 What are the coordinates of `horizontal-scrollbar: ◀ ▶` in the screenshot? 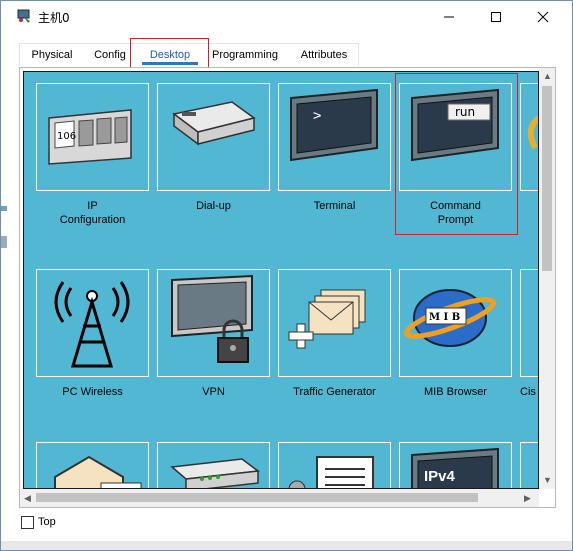 It's located at (279, 498).